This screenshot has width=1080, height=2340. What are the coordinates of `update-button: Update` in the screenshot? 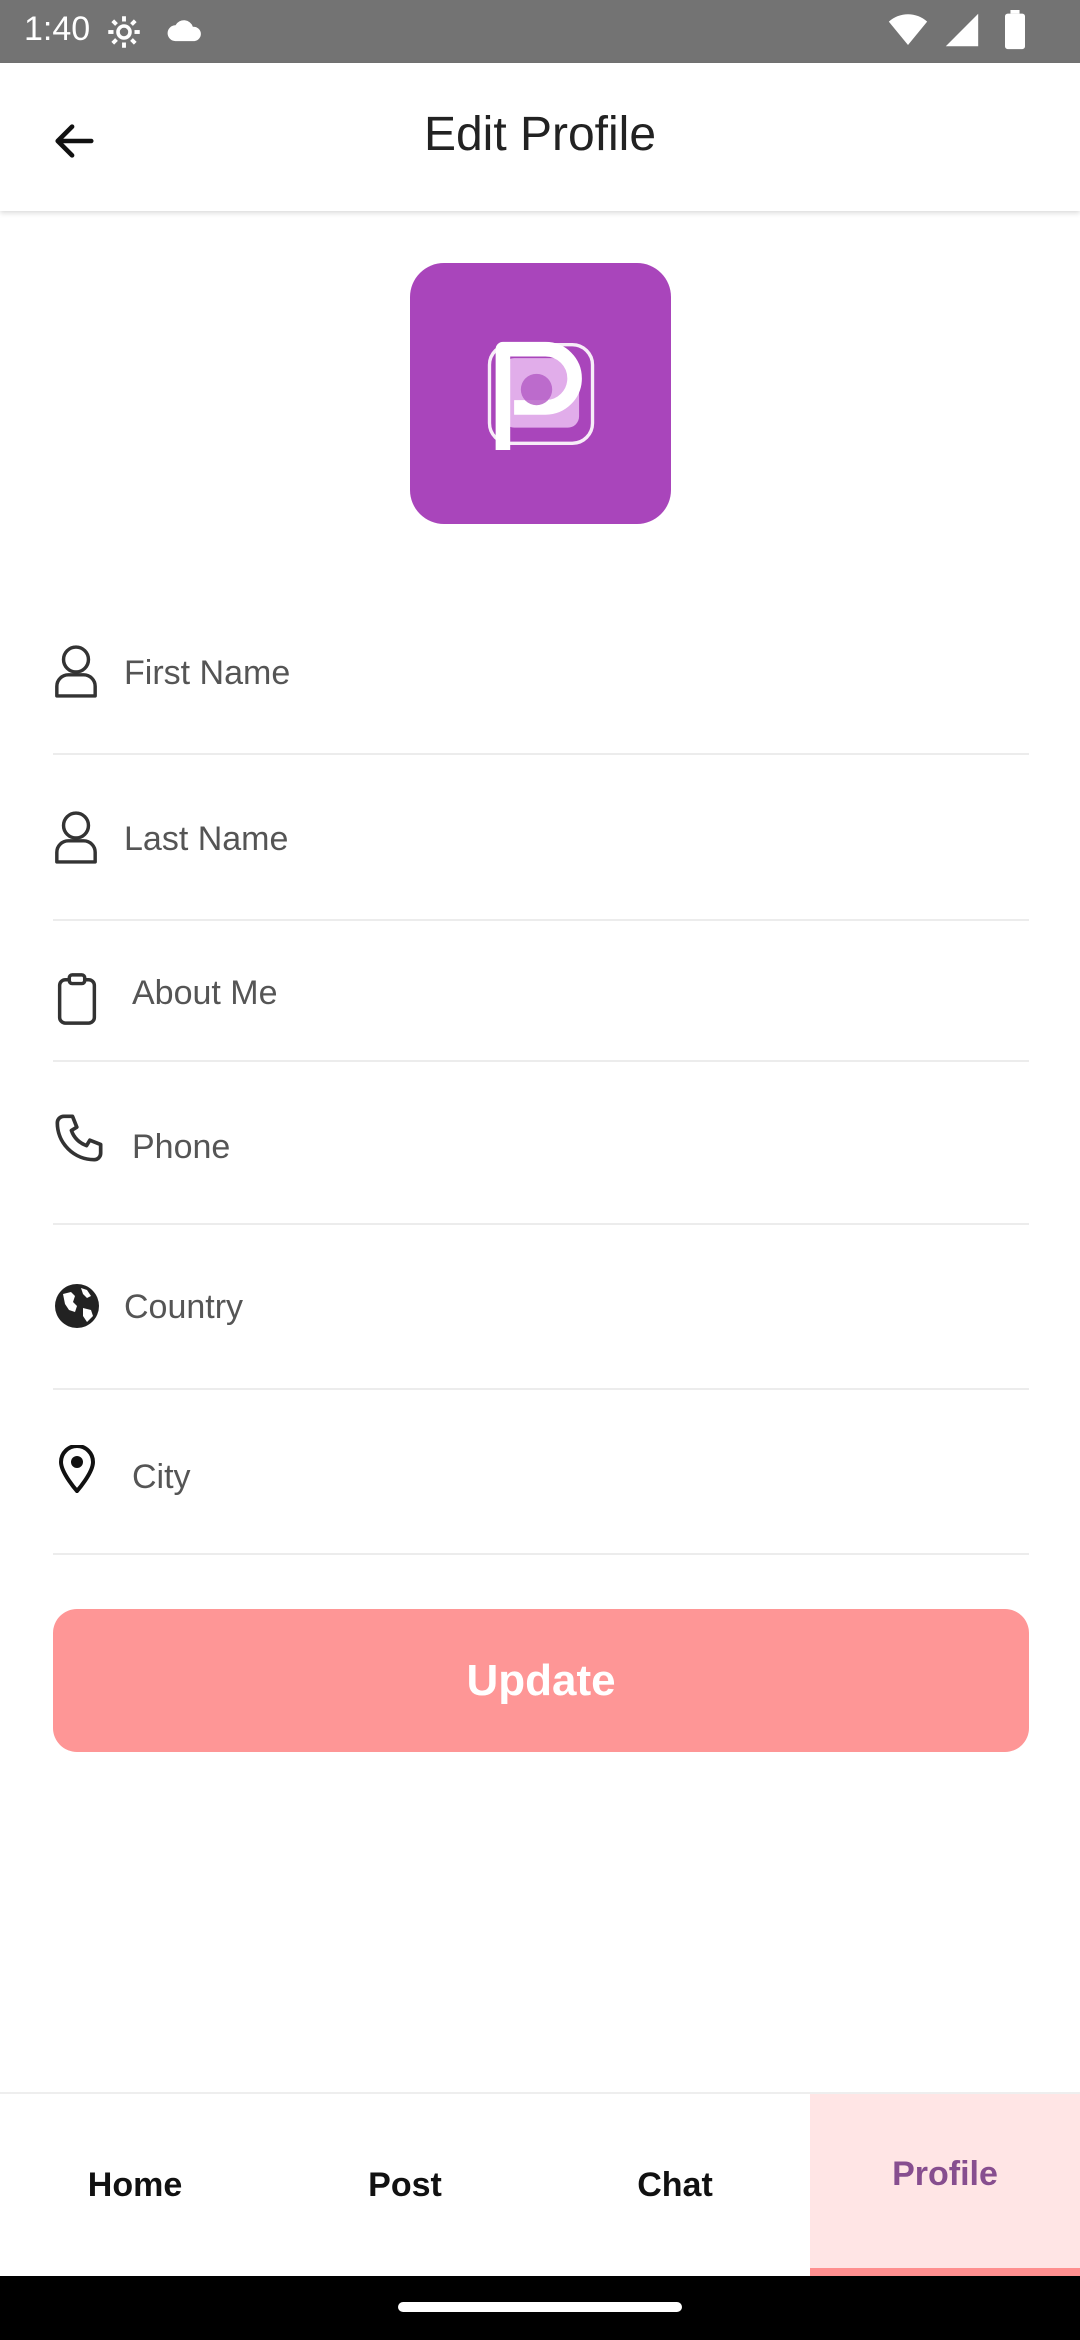 It's located at (541, 1680).